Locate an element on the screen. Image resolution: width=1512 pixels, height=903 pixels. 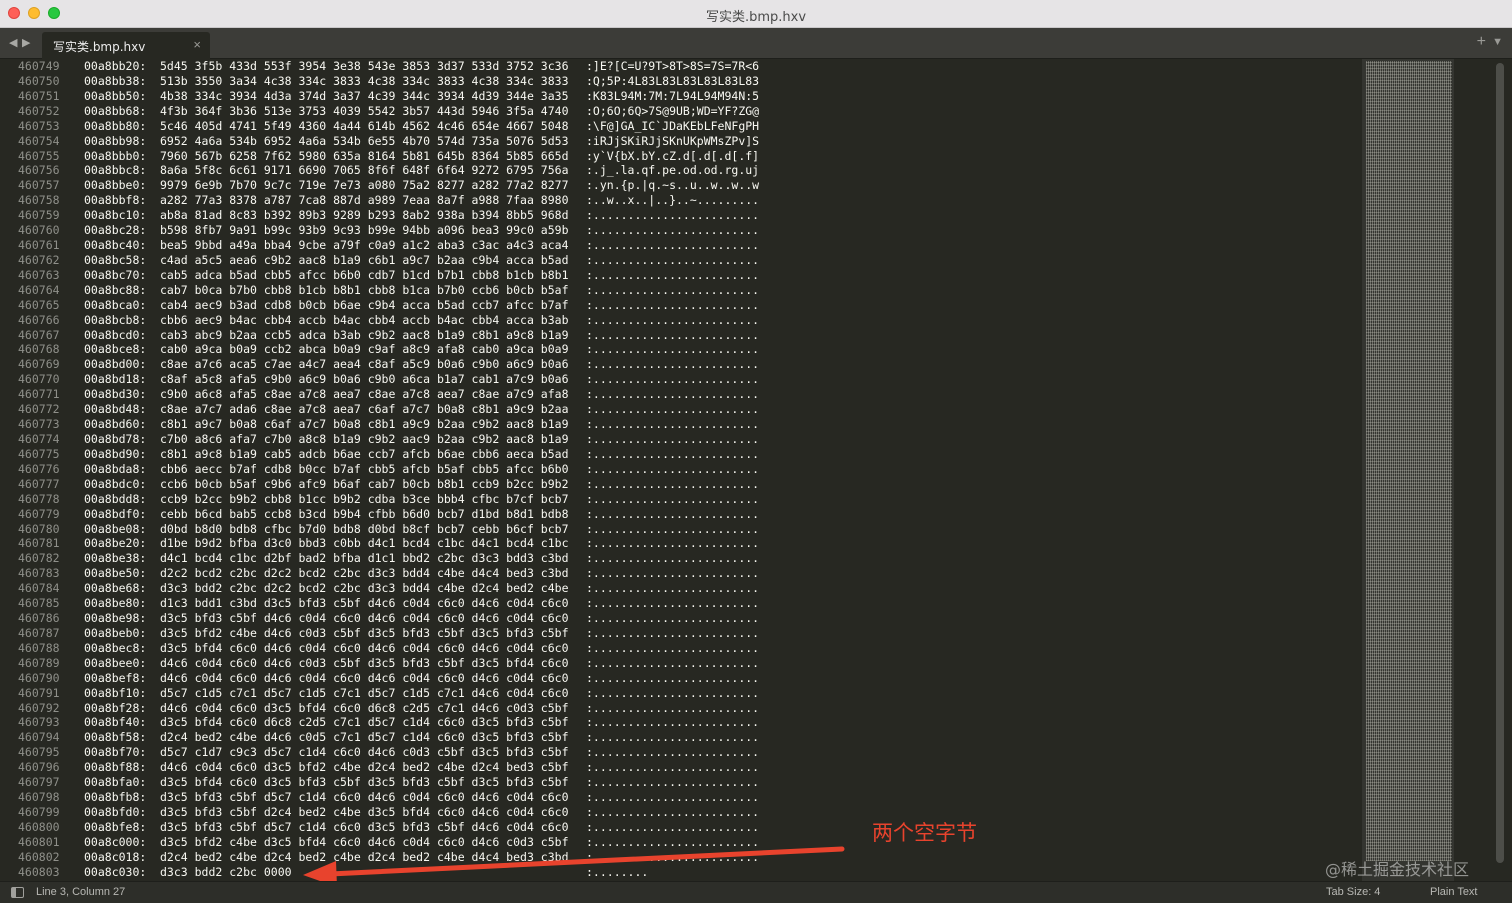
cursor-position: Line 3, Column 27 is located at coordinates (80, 892).